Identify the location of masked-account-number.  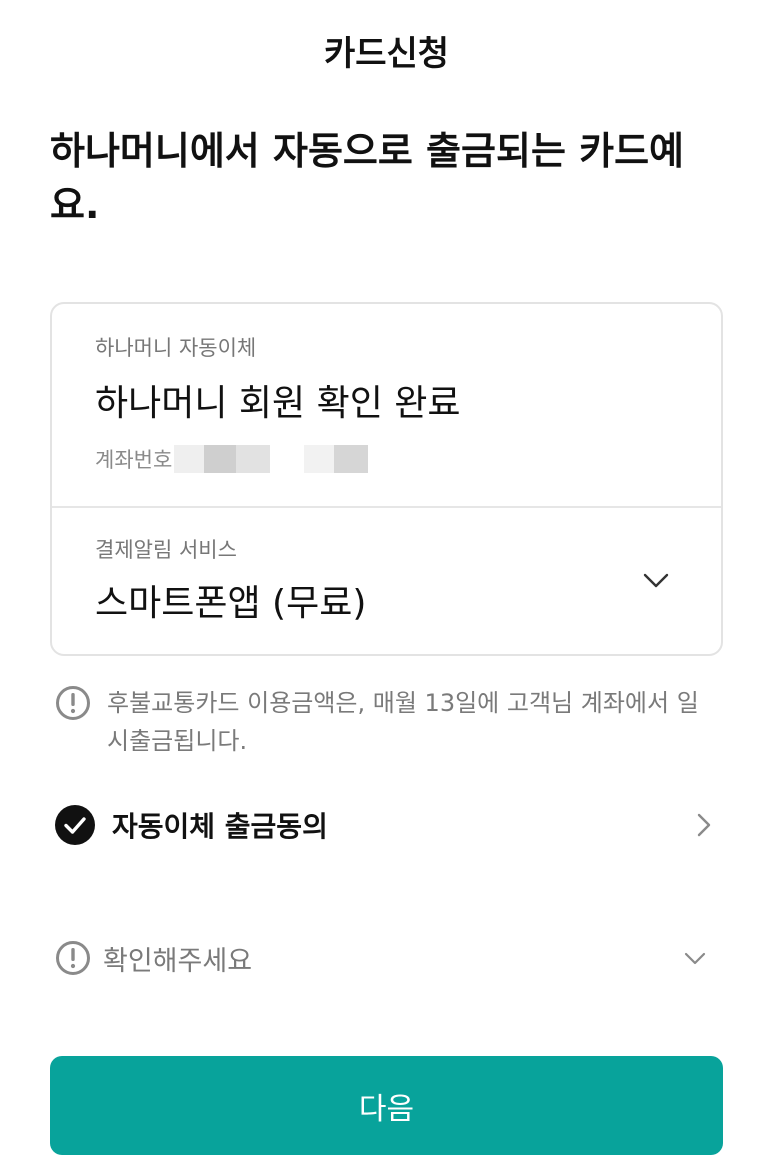
(271, 459).